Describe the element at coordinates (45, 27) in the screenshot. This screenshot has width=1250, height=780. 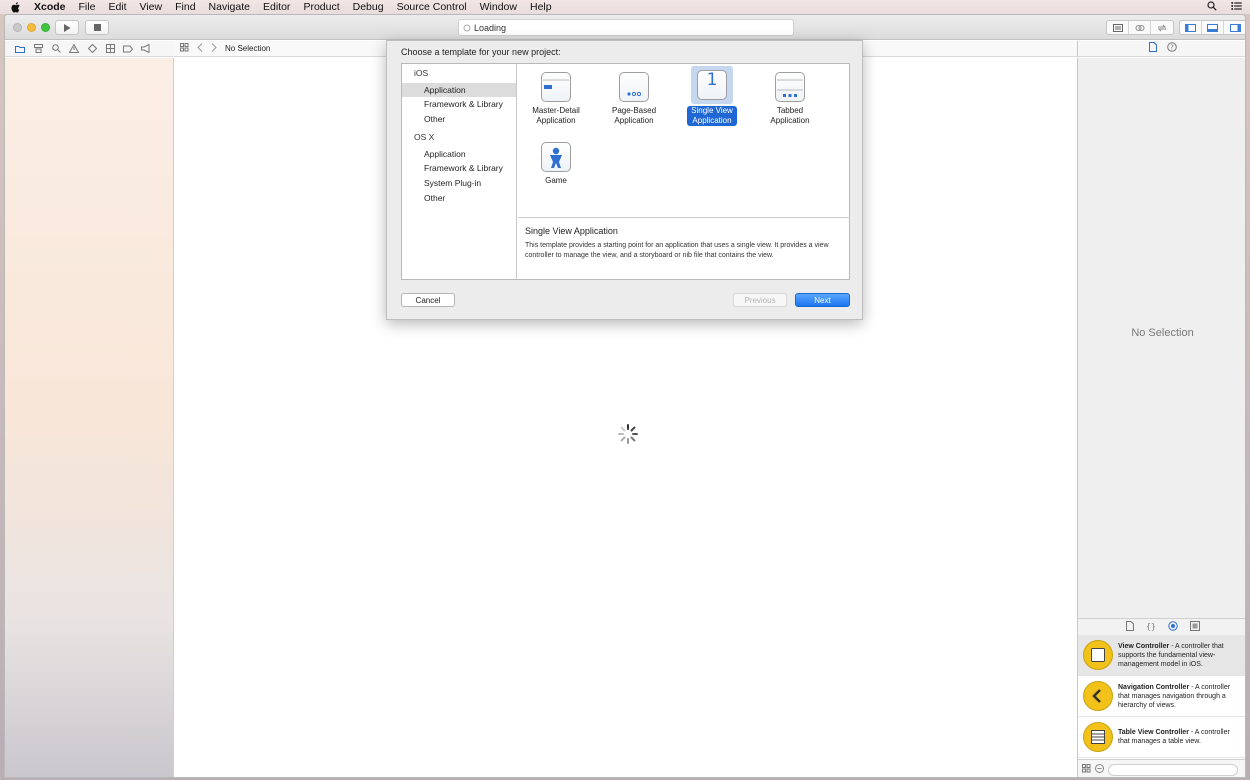
I see `zoom-window-button` at that location.